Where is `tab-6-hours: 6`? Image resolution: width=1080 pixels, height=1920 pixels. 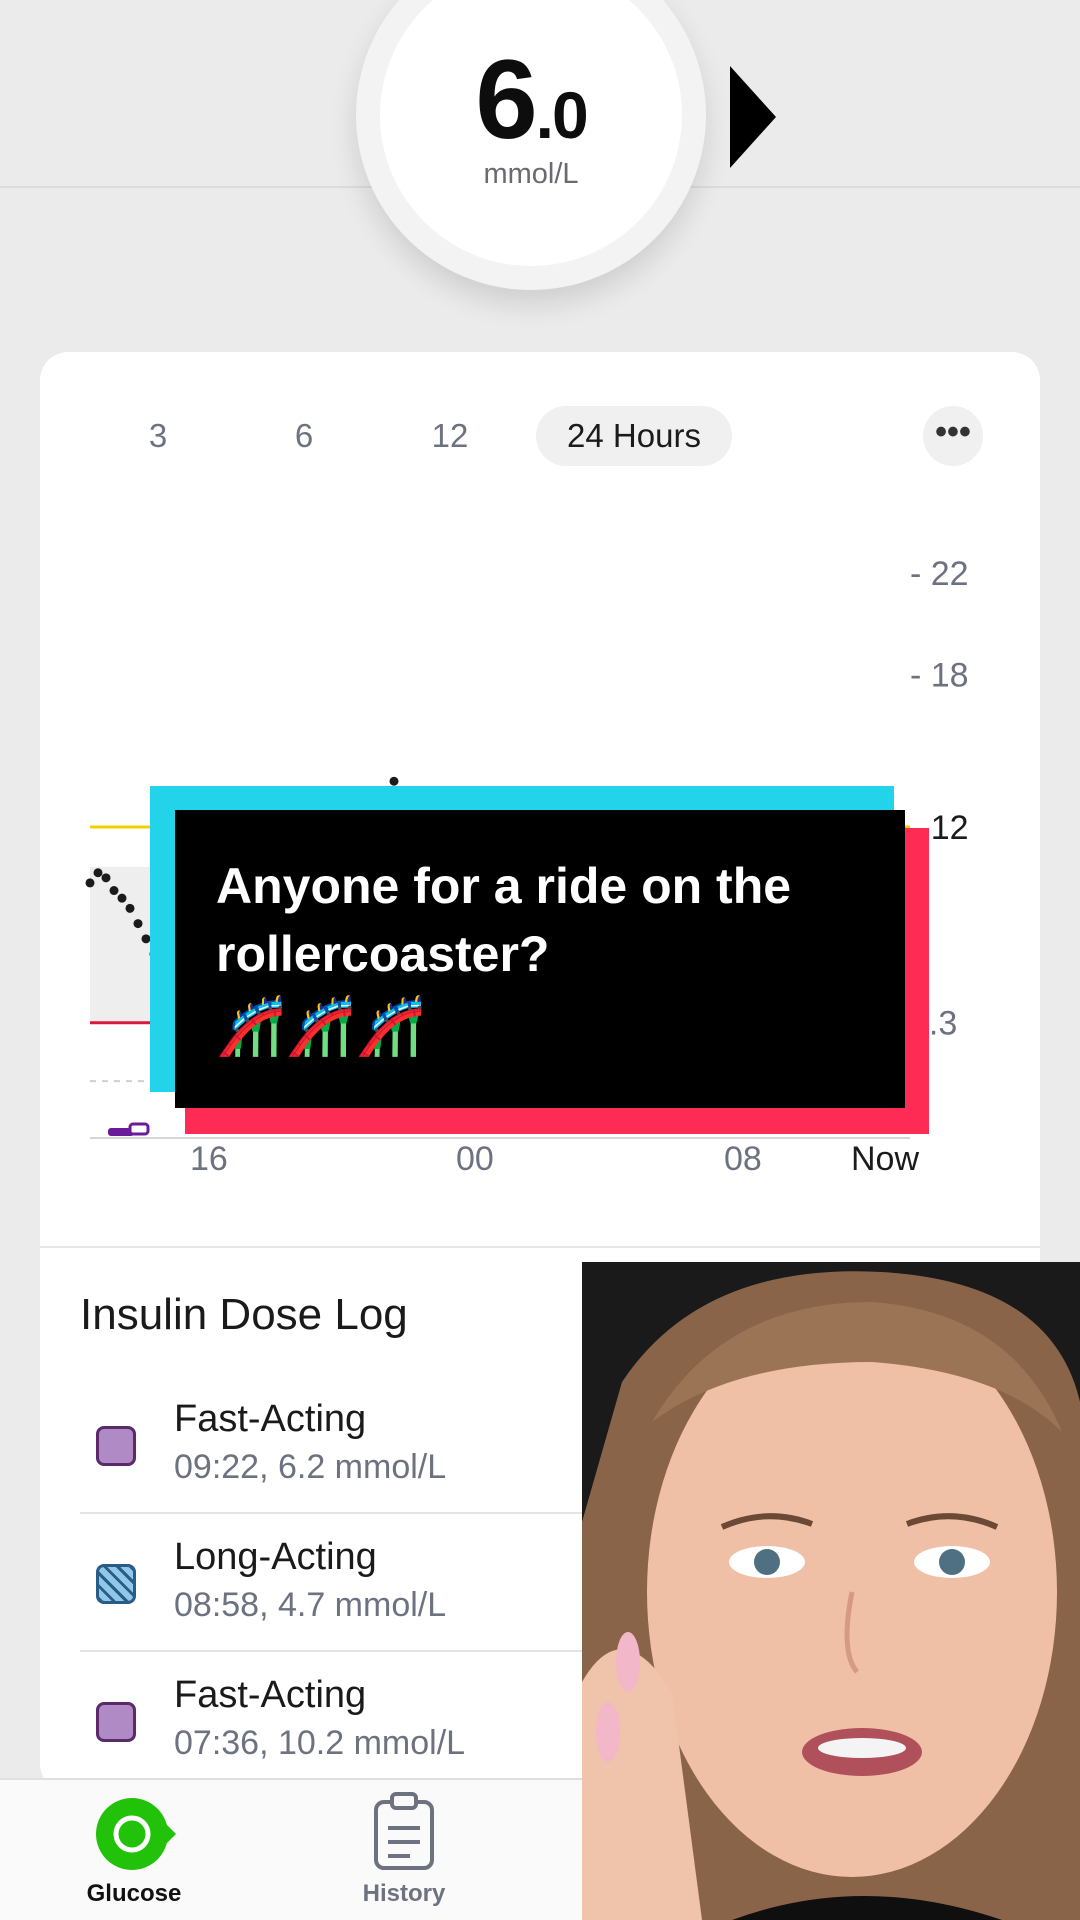
tab-6-hours: 6 is located at coordinates (304, 436).